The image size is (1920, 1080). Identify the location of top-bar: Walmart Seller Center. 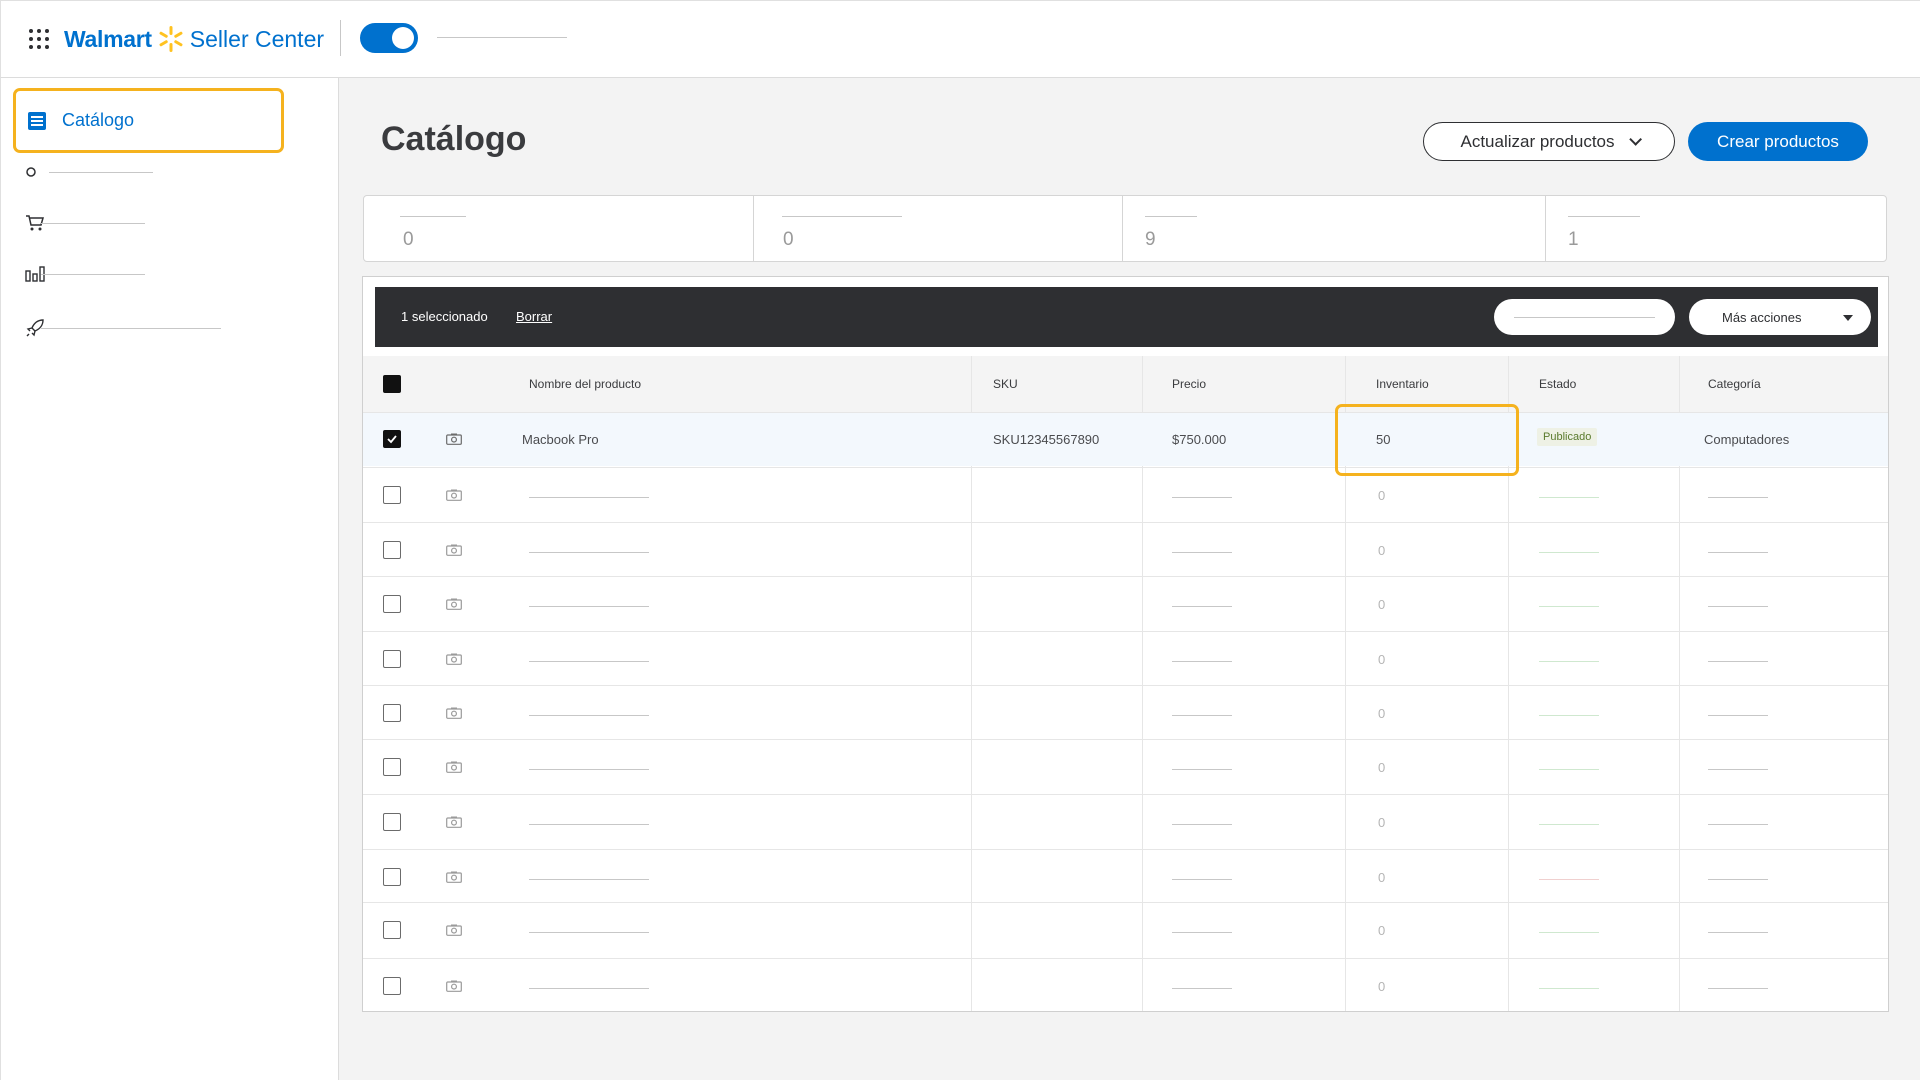
(960, 39).